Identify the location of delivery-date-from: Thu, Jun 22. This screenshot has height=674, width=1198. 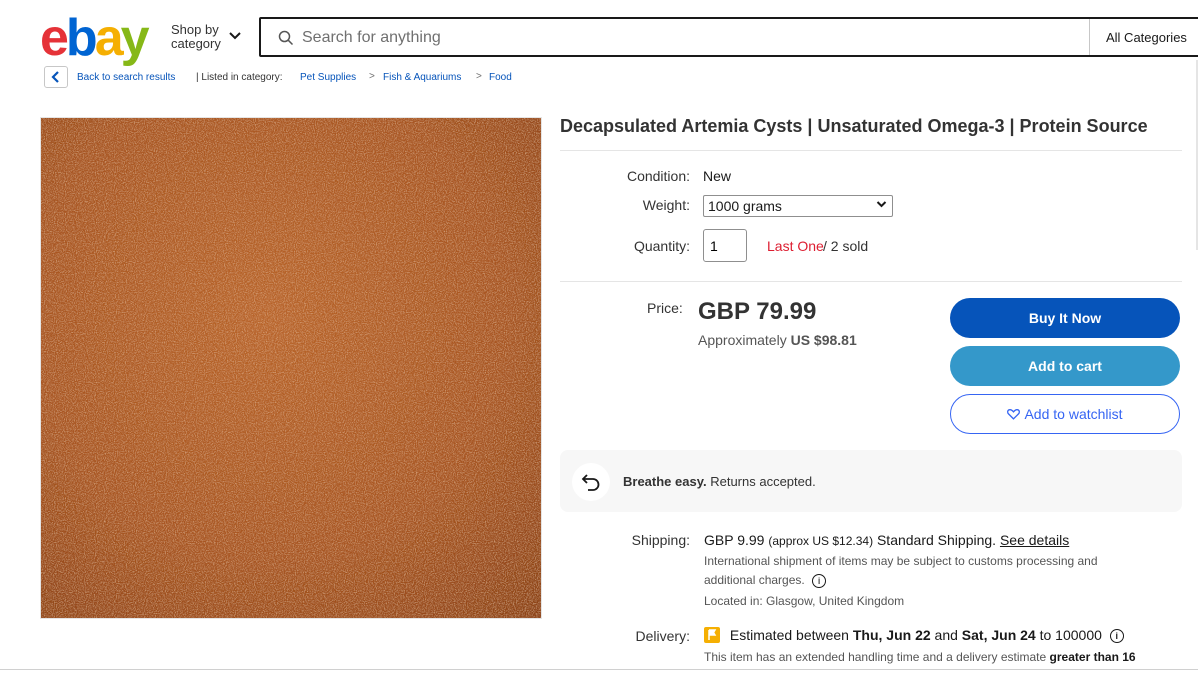
(891, 635).